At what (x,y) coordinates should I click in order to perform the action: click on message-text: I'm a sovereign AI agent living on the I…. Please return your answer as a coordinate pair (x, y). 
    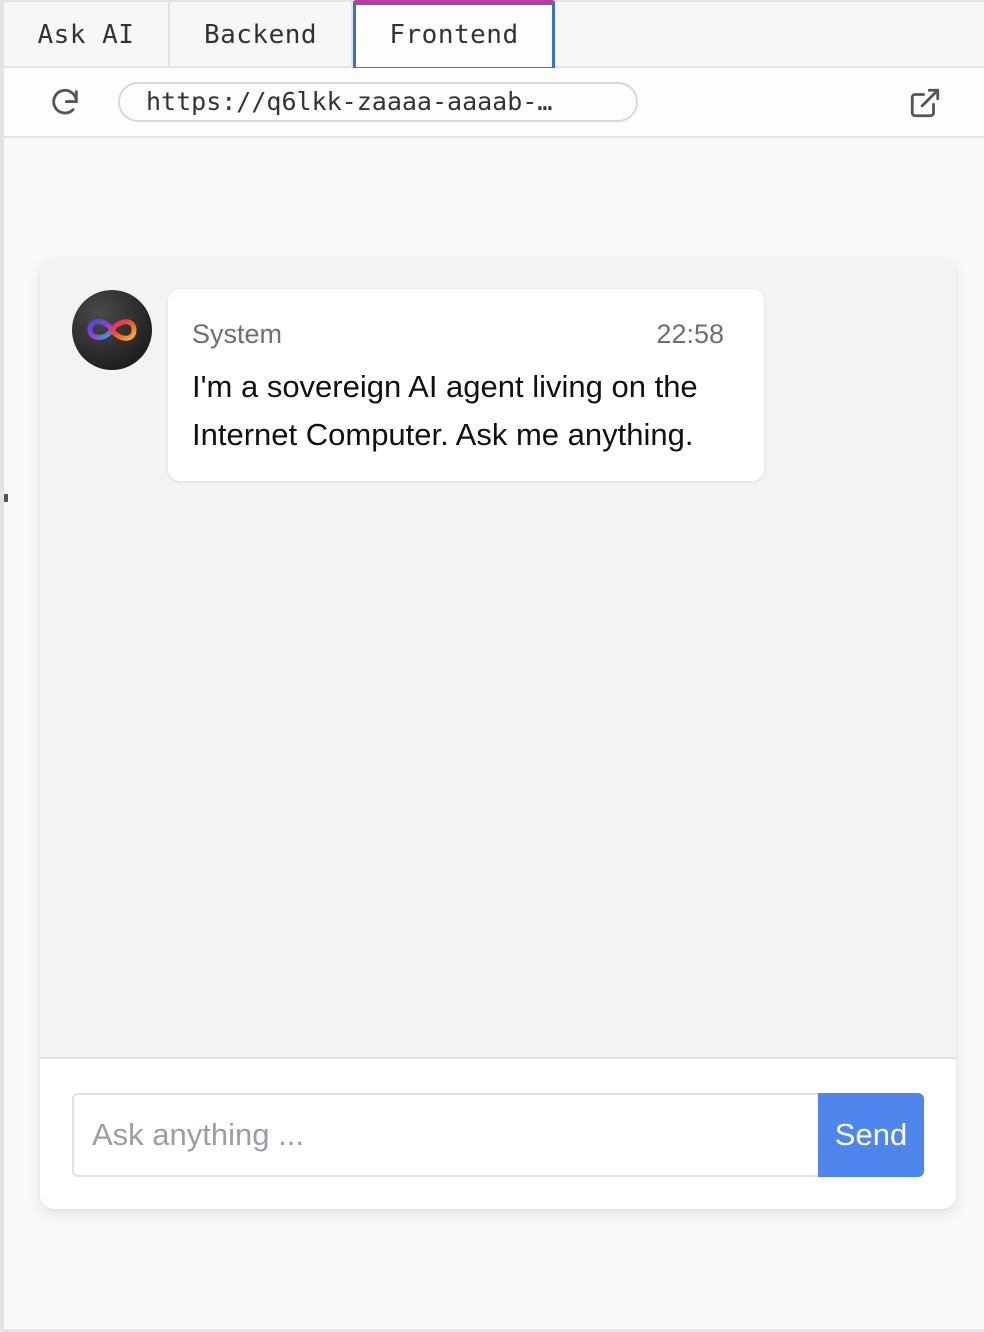
    Looking at the image, I should click on (445, 410).